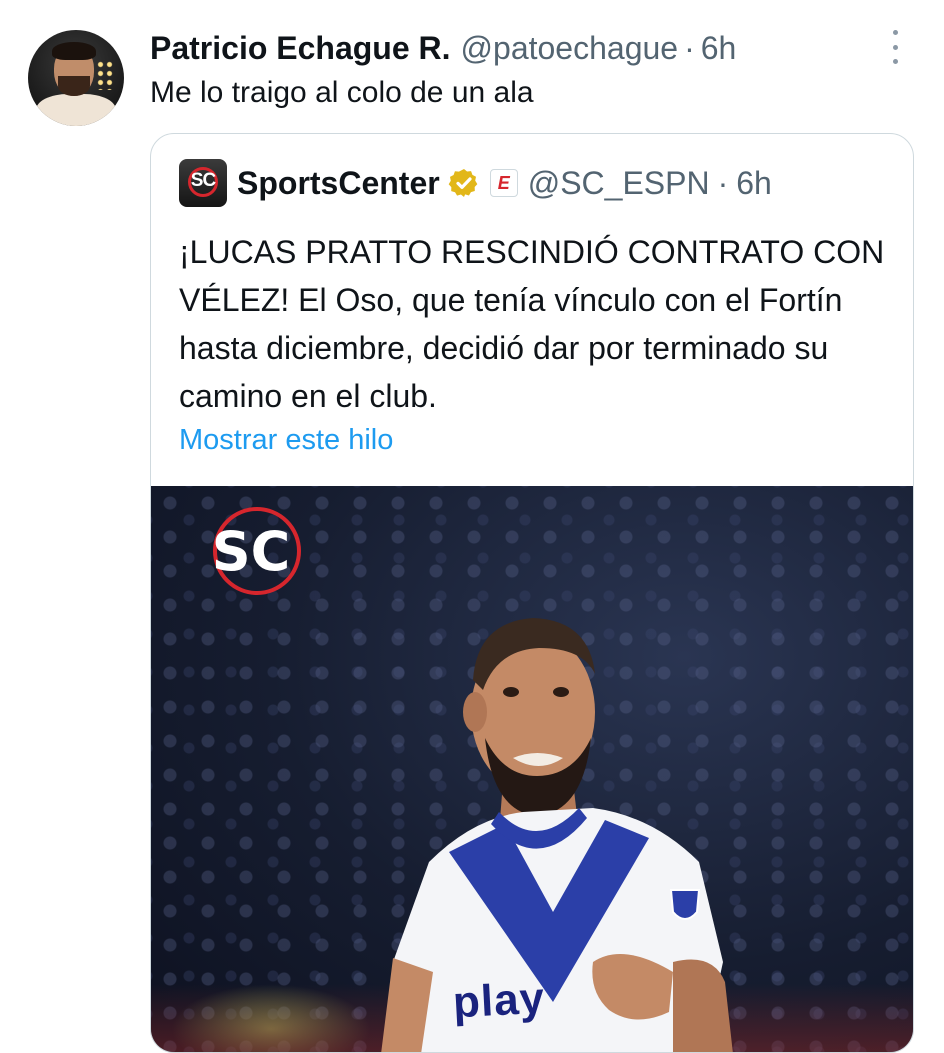 The height and width of the screenshot is (1053, 944). I want to click on more-vertical-icon, so click(895, 47).